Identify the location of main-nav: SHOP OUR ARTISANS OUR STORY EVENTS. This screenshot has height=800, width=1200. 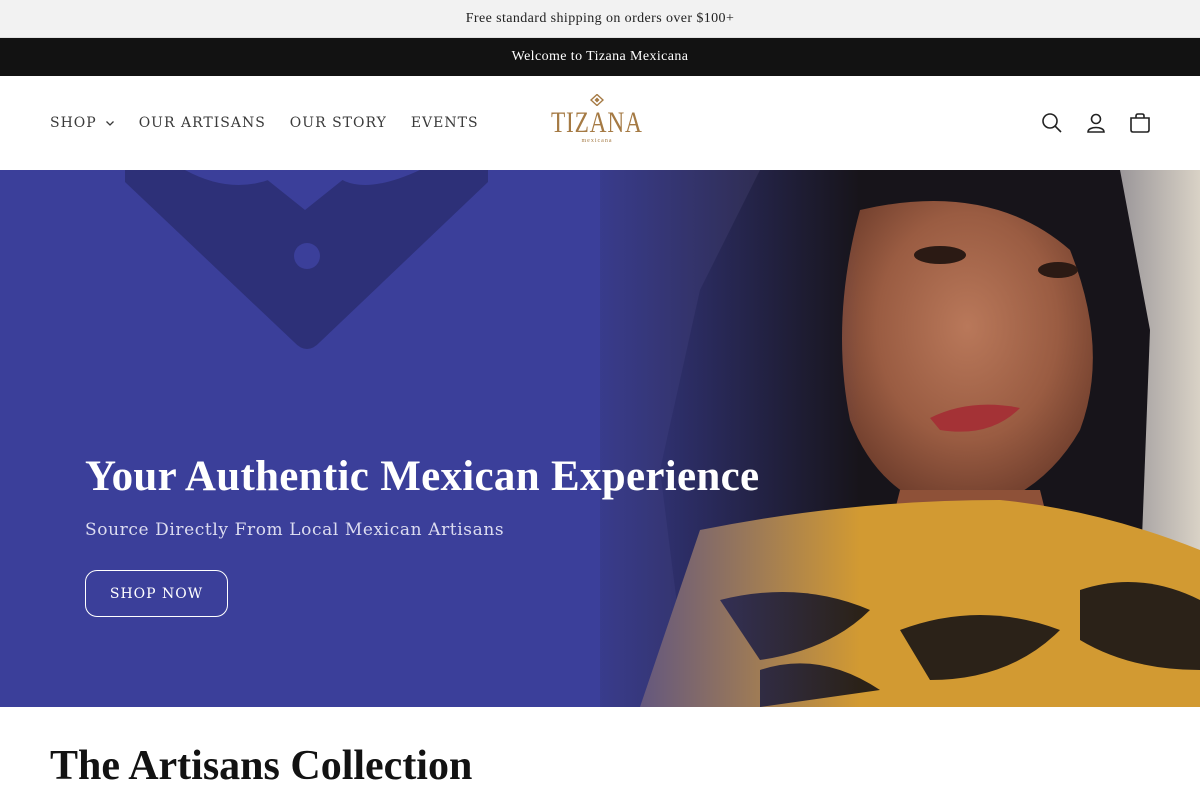
(276, 123).